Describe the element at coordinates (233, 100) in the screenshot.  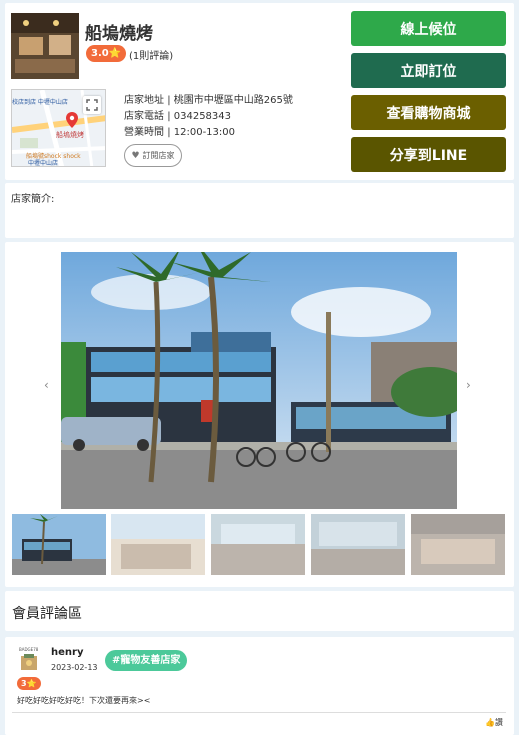
I see `address-value: 桃園市中壢區中山路265號` at that location.